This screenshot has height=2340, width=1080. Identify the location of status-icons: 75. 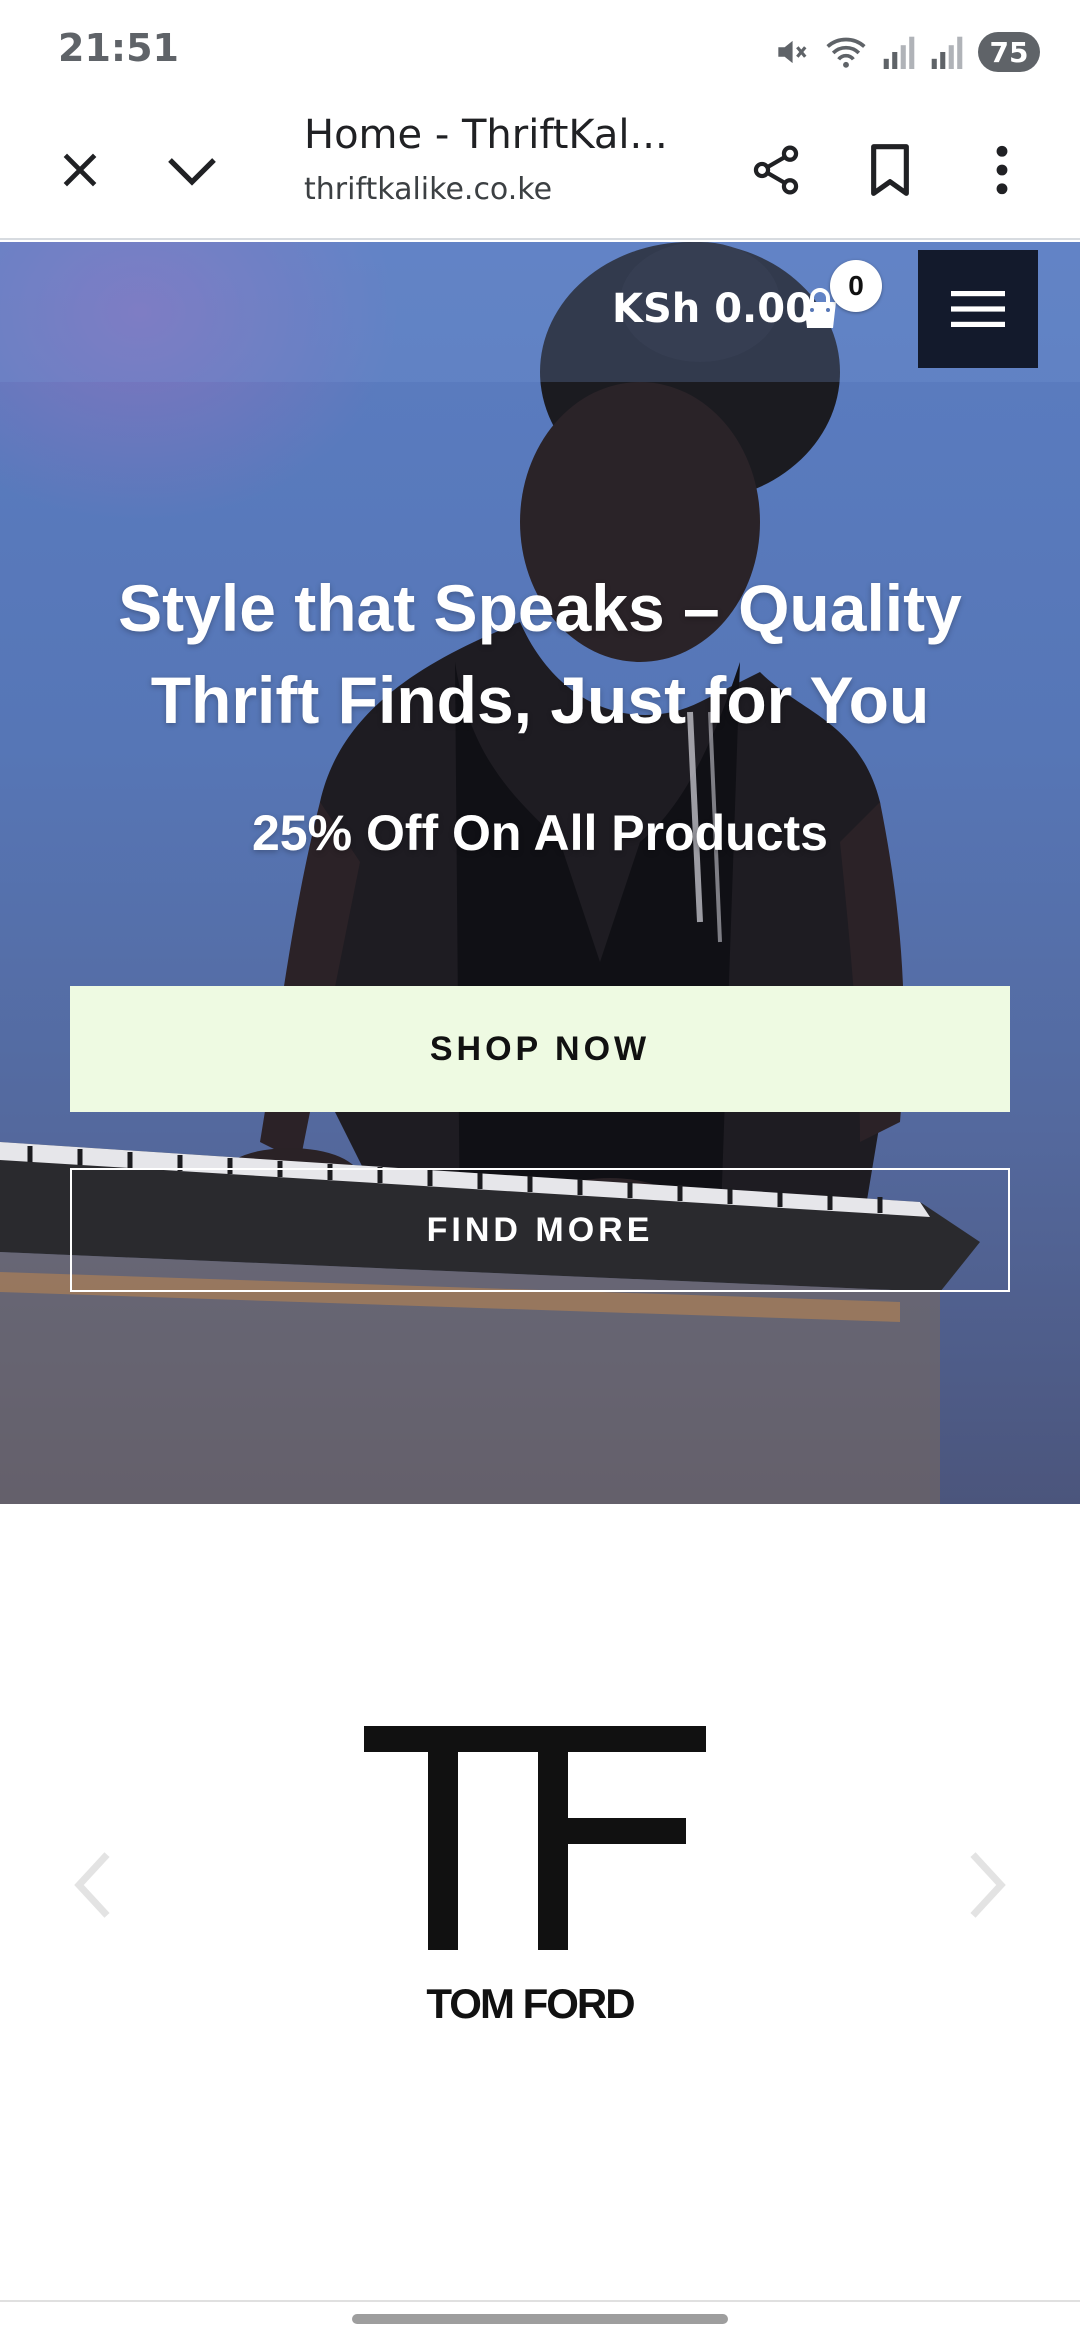
(906, 52).